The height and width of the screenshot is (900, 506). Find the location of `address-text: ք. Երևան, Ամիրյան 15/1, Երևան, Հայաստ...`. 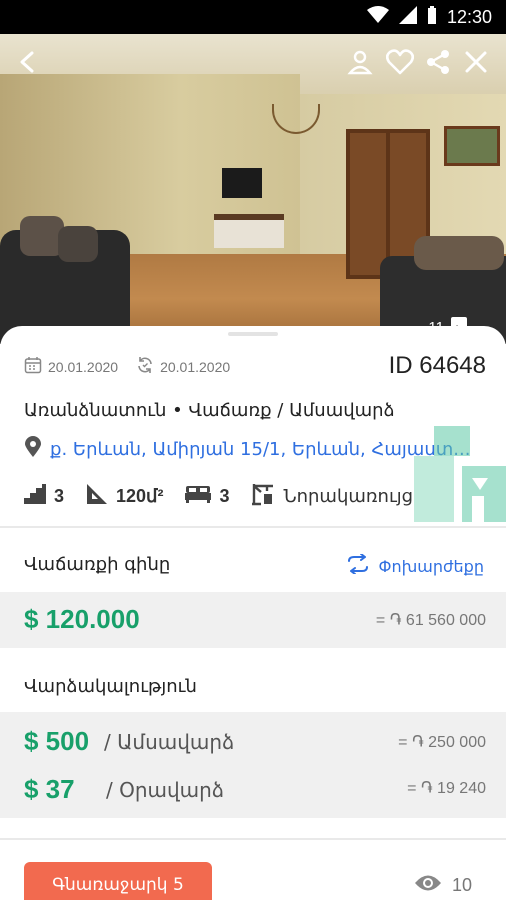

address-text: ք. Երևան, Ամիրյան 15/1, Երևան, Հայաստ... is located at coordinates (260, 449).